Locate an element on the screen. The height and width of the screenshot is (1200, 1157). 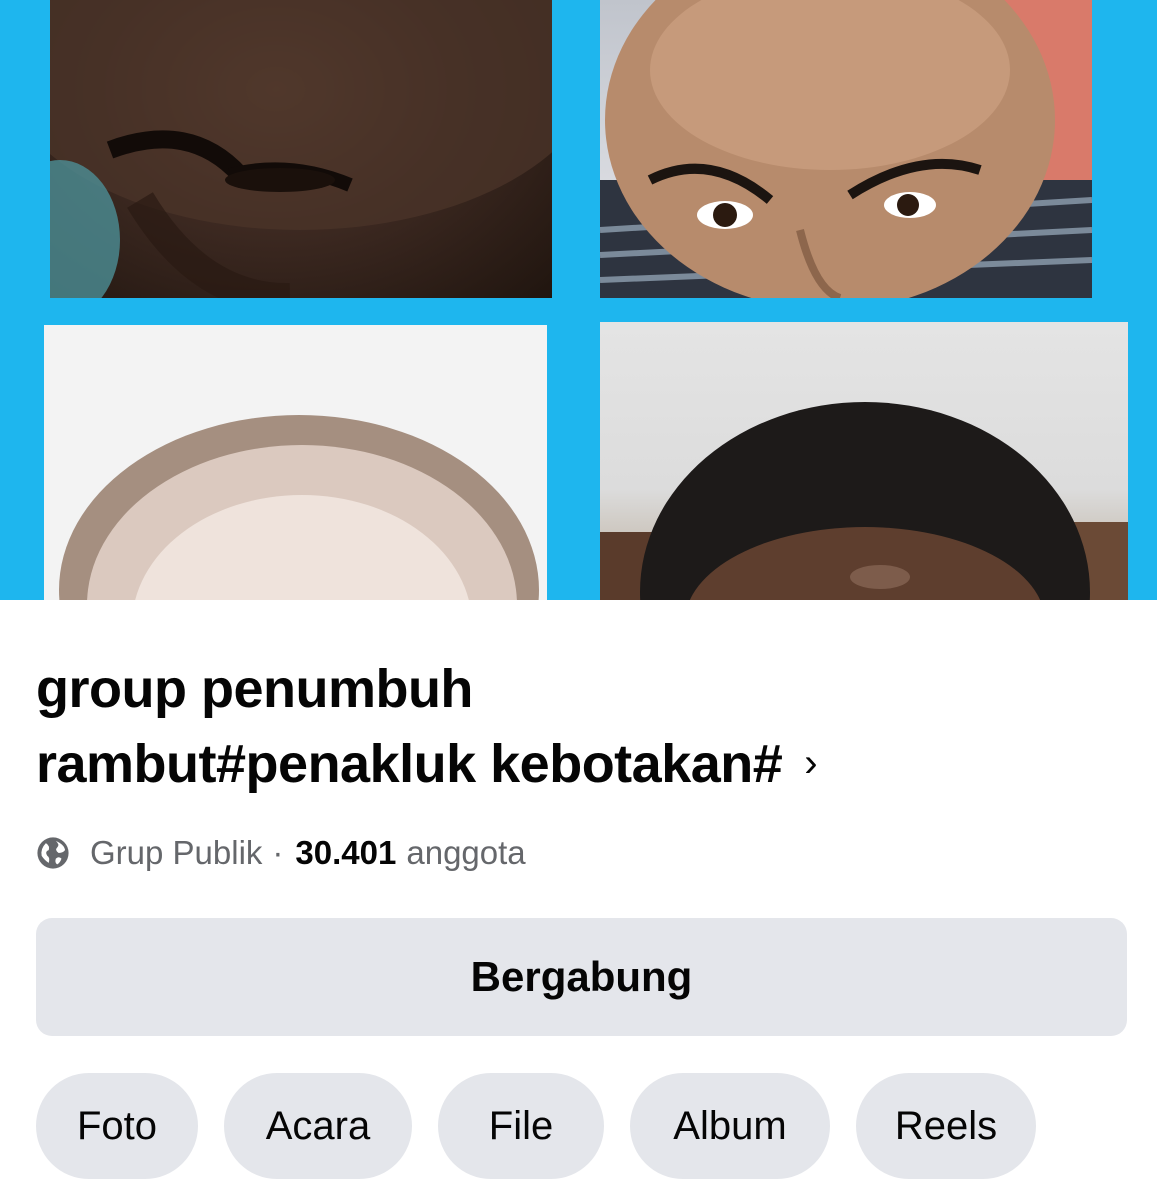
tab-reels: Reels is located at coordinates (946, 1126).